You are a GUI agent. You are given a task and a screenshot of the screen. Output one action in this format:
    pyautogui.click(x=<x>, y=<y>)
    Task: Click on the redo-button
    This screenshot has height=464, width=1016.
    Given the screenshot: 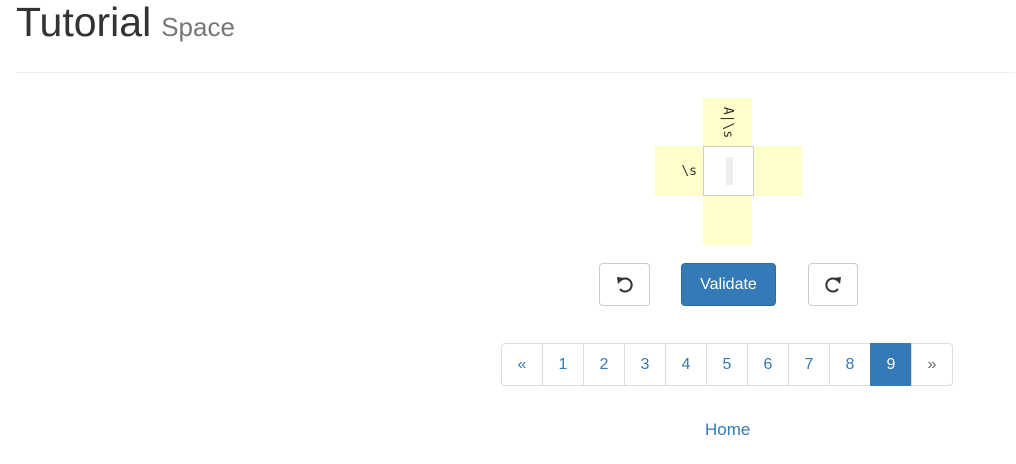 What is the action you would take?
    pyautogui.click(x=833, y=284)
    